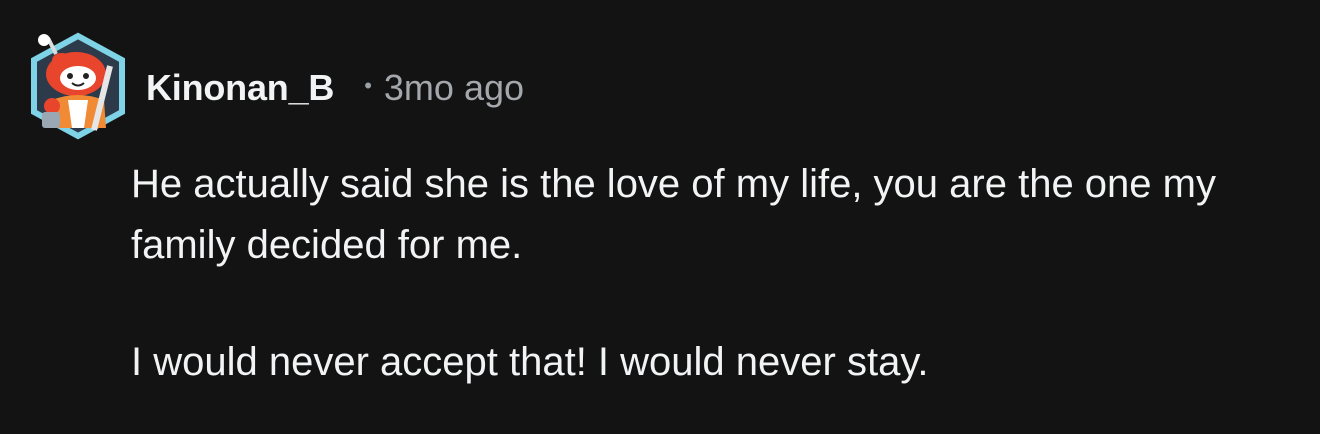 The width and height of the screenshot is (1320, 434). What do you see at coordinates (335, 88) in the screenshot?
I see `comment-header: Kinonan_B • 3mo ago` at bounding box center [335, 88].